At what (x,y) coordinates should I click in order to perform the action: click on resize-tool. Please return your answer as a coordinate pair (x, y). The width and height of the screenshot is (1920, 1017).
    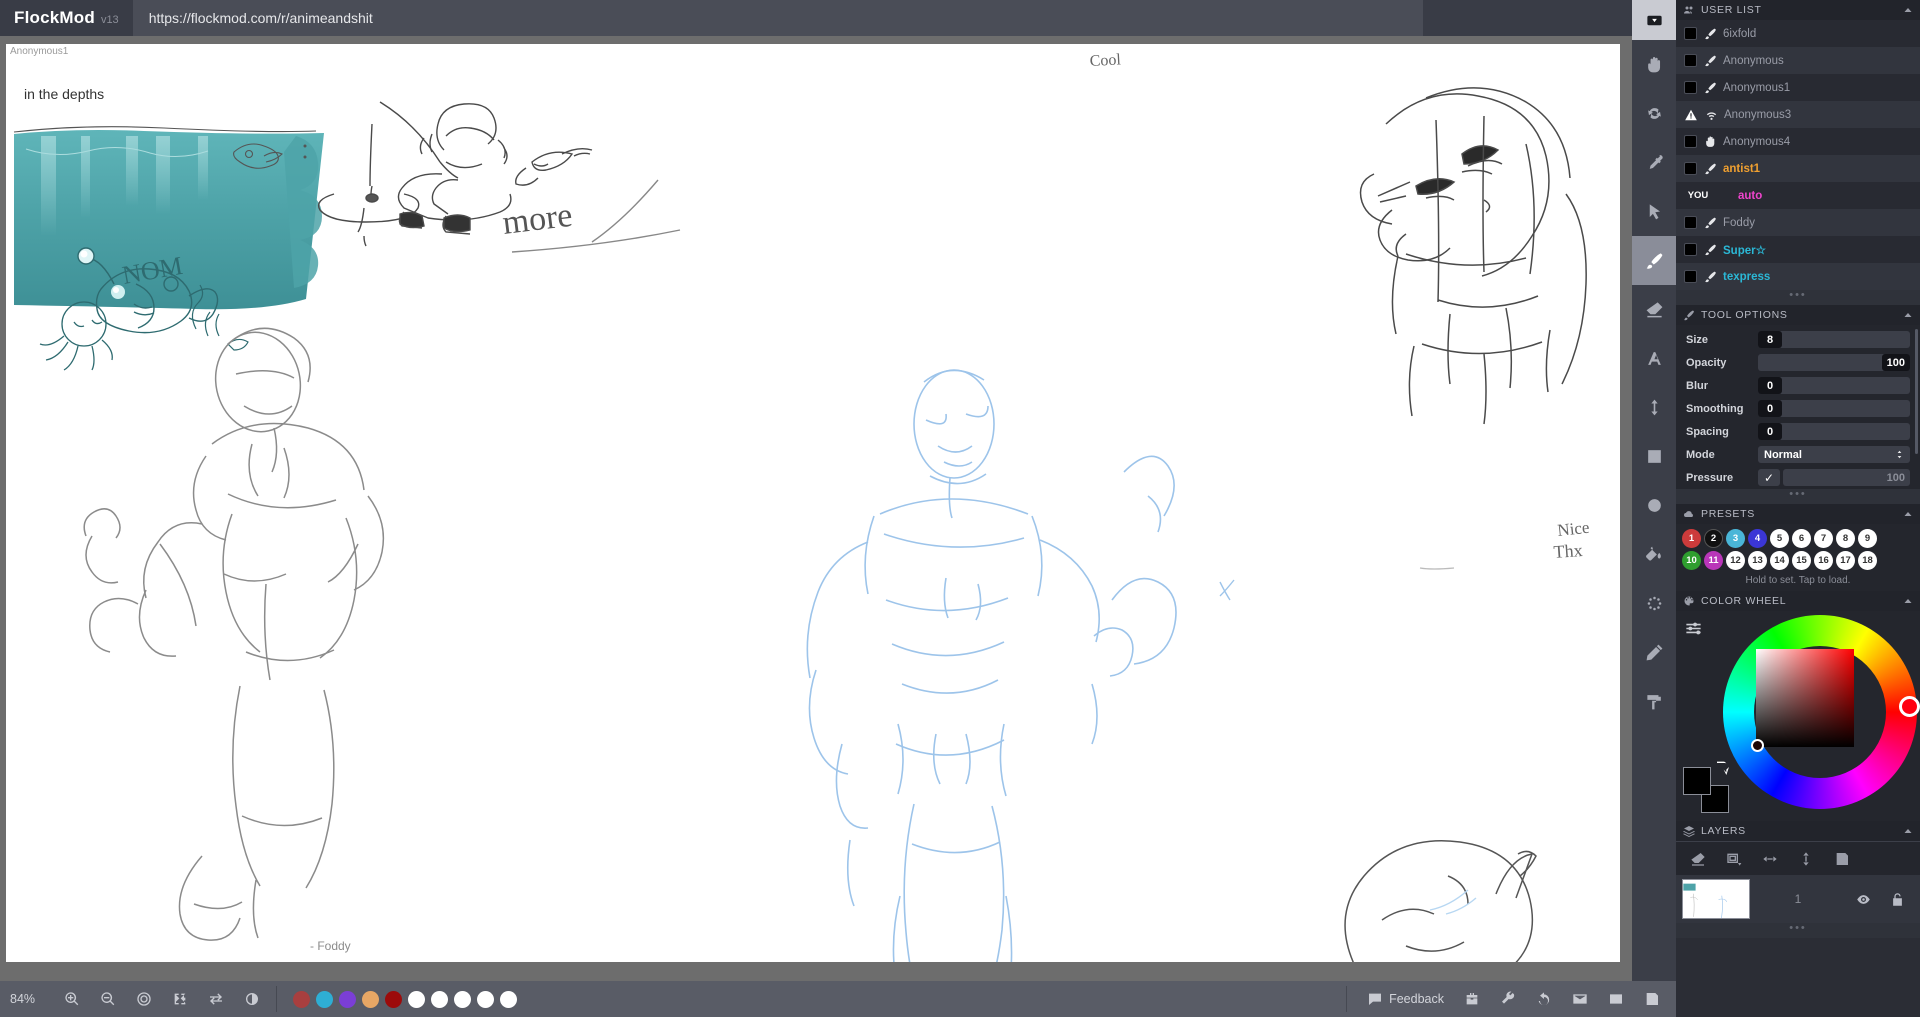
    Looking at the image, I should click on (1654, 407).